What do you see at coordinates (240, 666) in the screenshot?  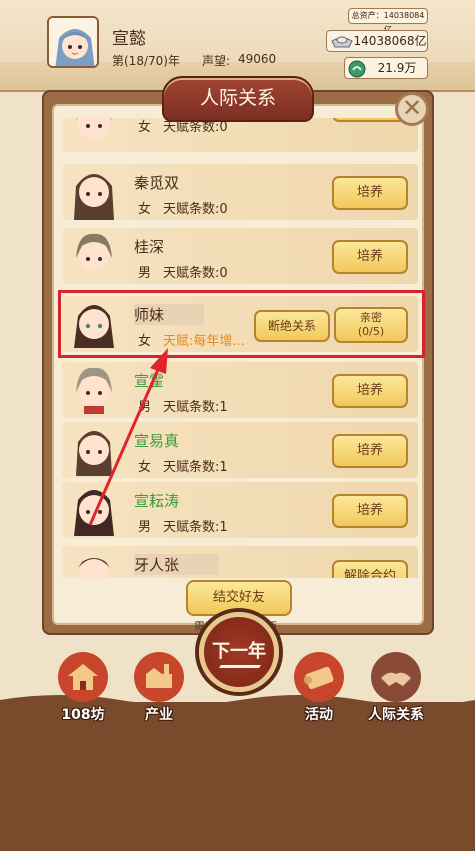 I see `brush-underline` at bounding box center [240, 666].